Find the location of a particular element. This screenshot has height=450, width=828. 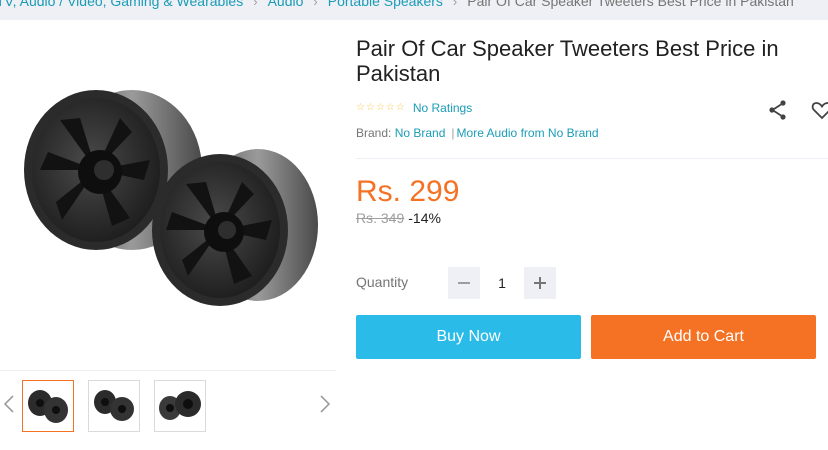

heart-icon is located at coordinates (819, 111).